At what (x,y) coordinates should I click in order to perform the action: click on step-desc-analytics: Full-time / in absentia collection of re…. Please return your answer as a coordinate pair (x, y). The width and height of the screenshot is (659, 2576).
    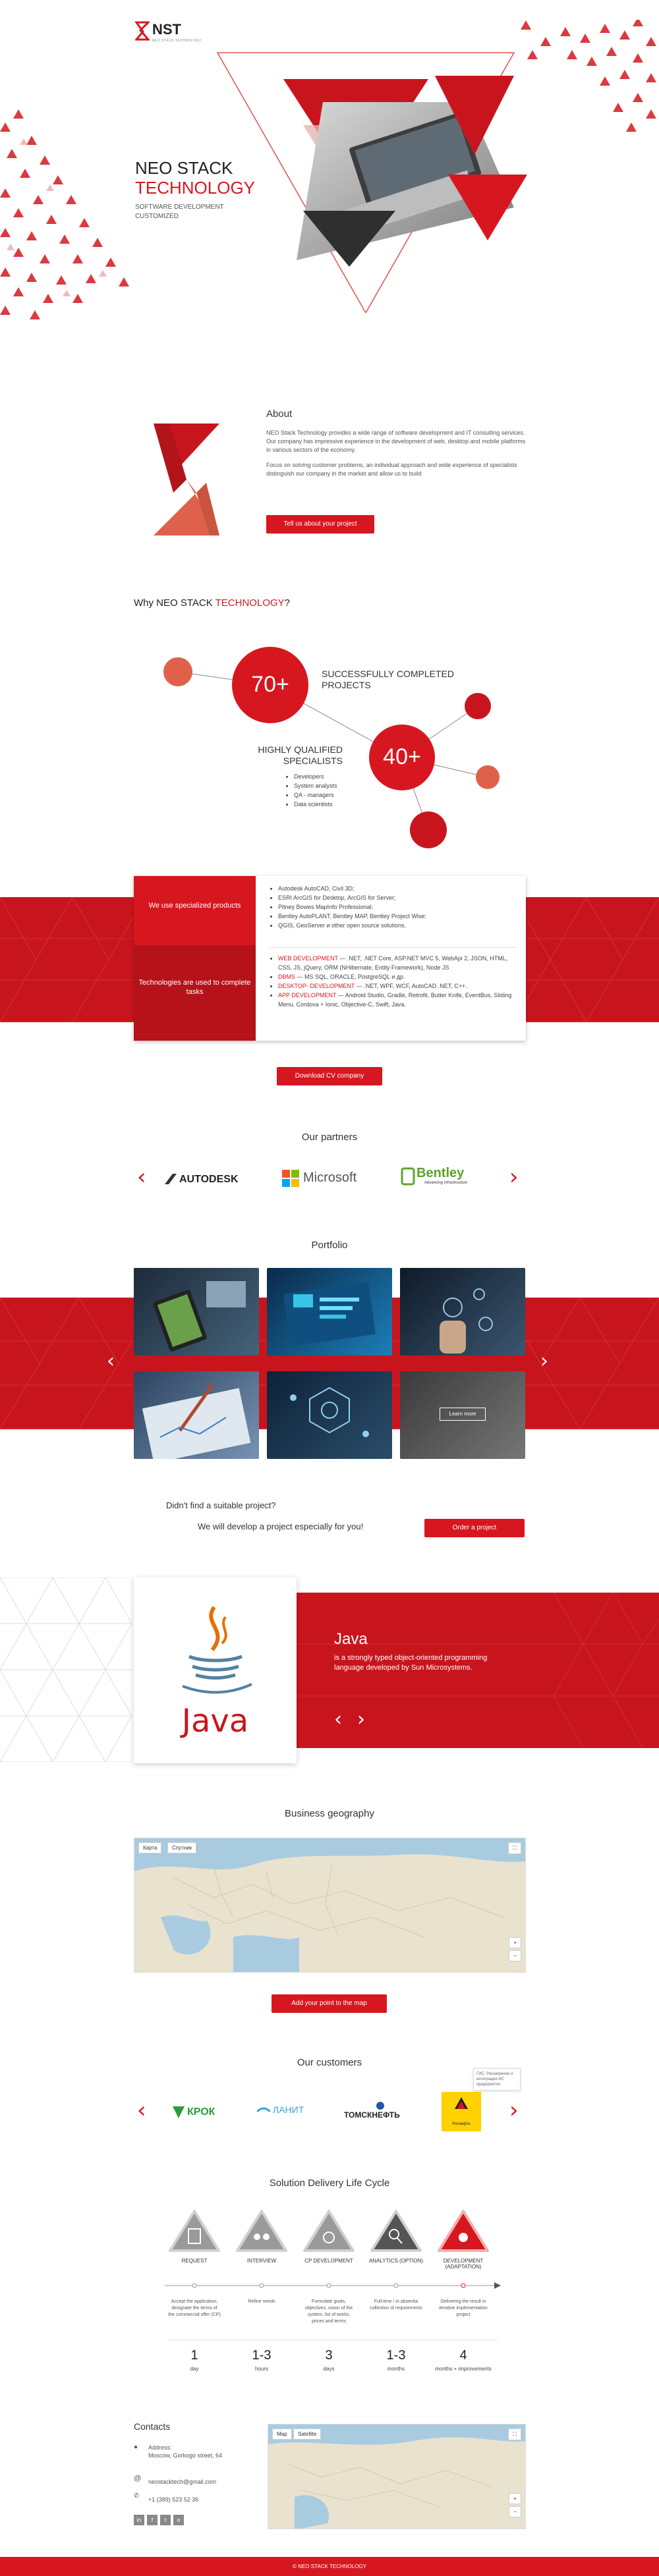
    Looking at the image, I should click on (396, 2305).